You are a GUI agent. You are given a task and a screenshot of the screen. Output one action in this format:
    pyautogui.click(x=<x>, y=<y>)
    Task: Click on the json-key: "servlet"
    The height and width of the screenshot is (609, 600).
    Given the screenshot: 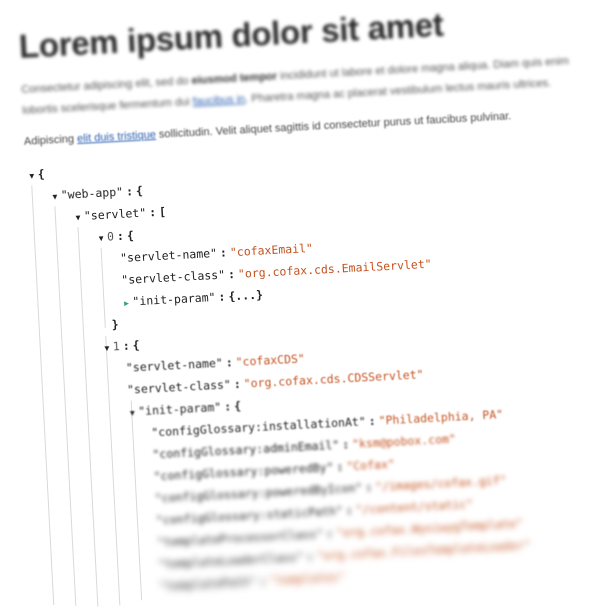 What is the action you would take?
    pyautogui.click(x=115, y=214)
    